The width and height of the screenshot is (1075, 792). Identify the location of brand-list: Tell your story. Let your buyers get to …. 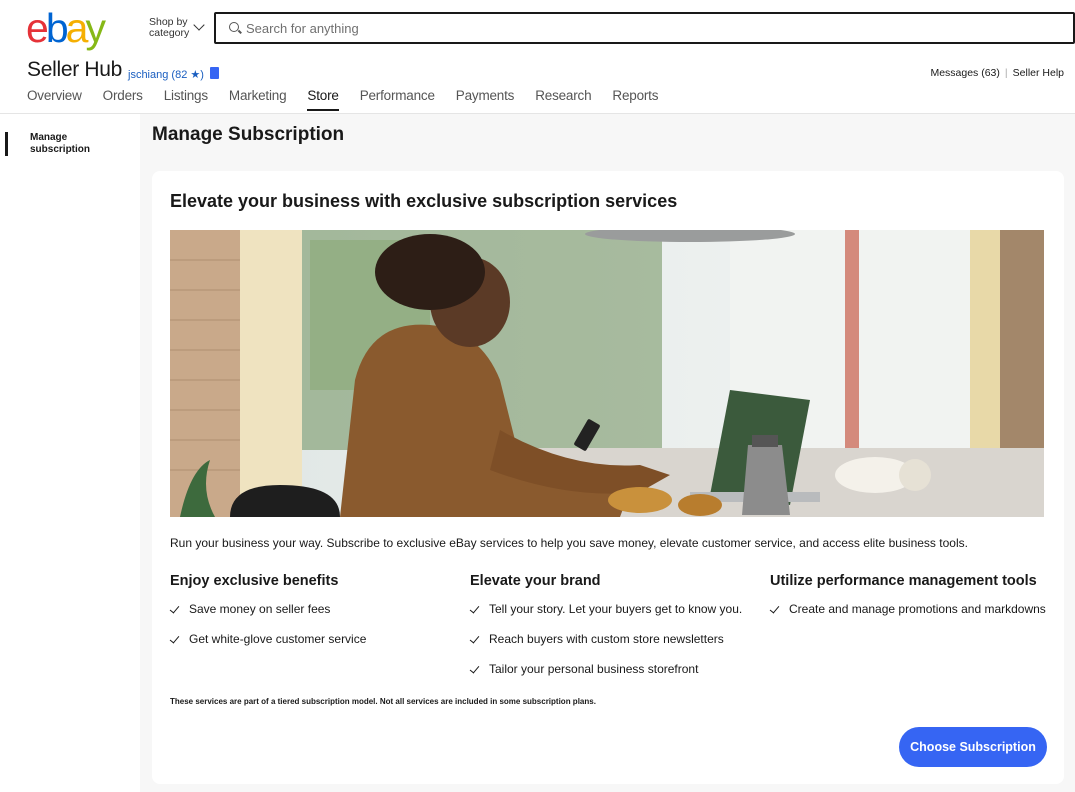
(614, 647).